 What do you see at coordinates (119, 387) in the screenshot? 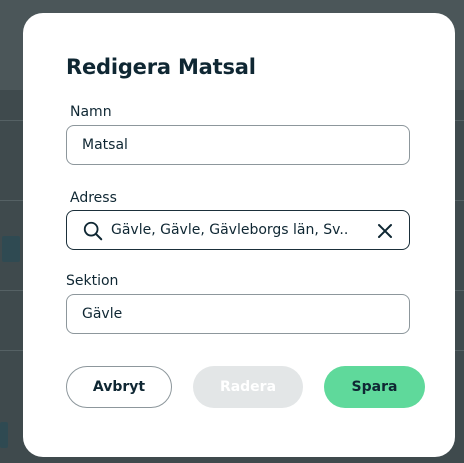
I see `cancel-button: Avbryt` at bounding box center [119, 387].